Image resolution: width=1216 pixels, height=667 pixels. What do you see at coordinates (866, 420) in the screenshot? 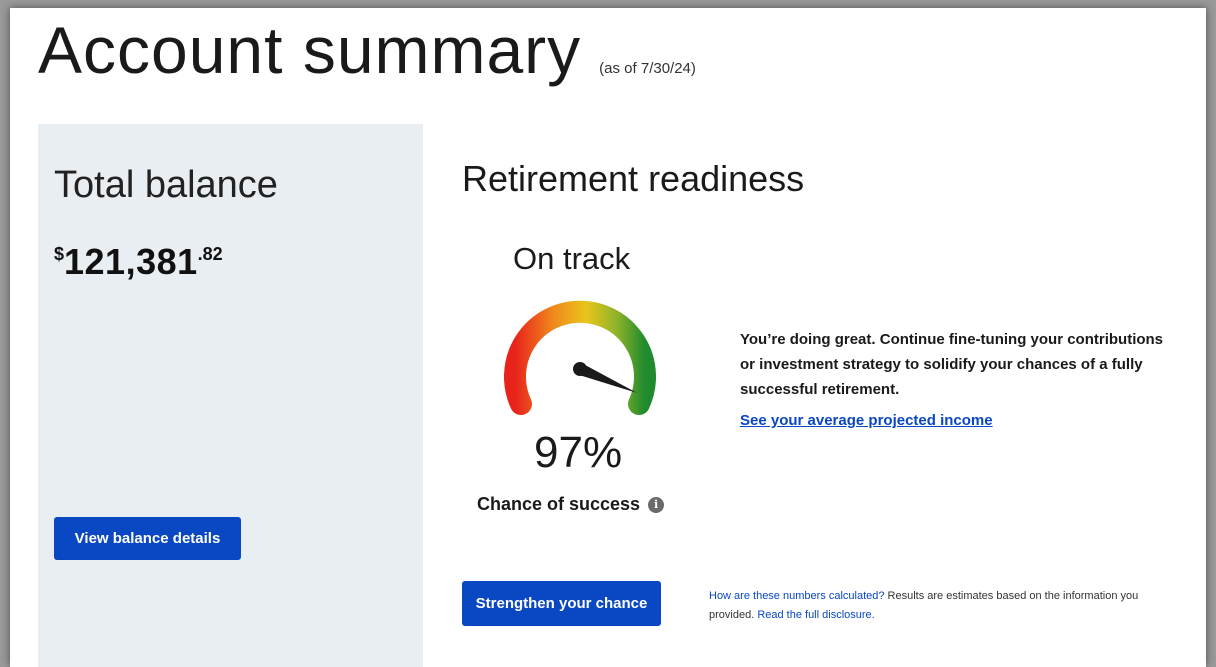
I see `projected-income-link: See your average projected income` at bounding box center [866, 420].